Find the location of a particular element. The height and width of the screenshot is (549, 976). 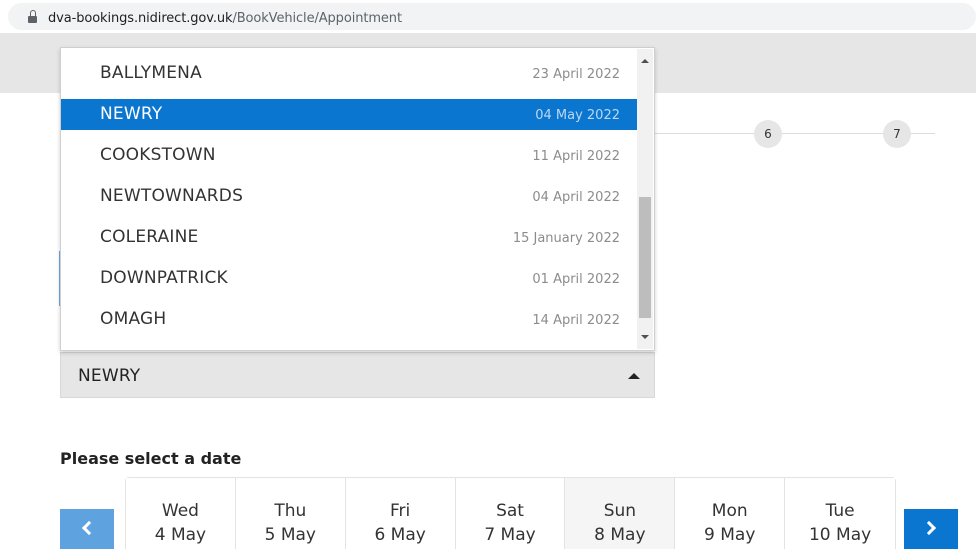

date-option: Thu 5 May is located at coordinates (290, 513).